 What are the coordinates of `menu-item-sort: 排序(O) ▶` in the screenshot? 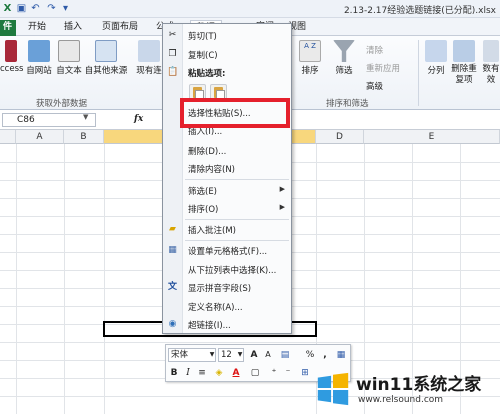 It's located at (227, 208).